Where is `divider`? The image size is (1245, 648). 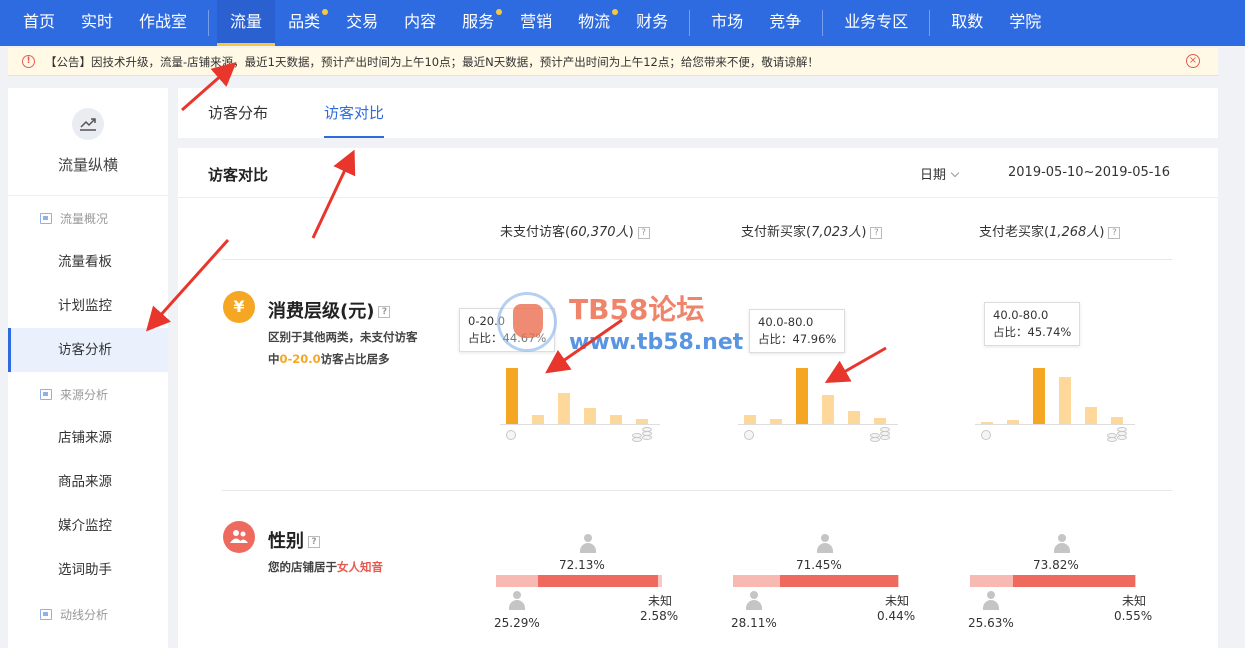
divider is located at coordinates (697, 490).